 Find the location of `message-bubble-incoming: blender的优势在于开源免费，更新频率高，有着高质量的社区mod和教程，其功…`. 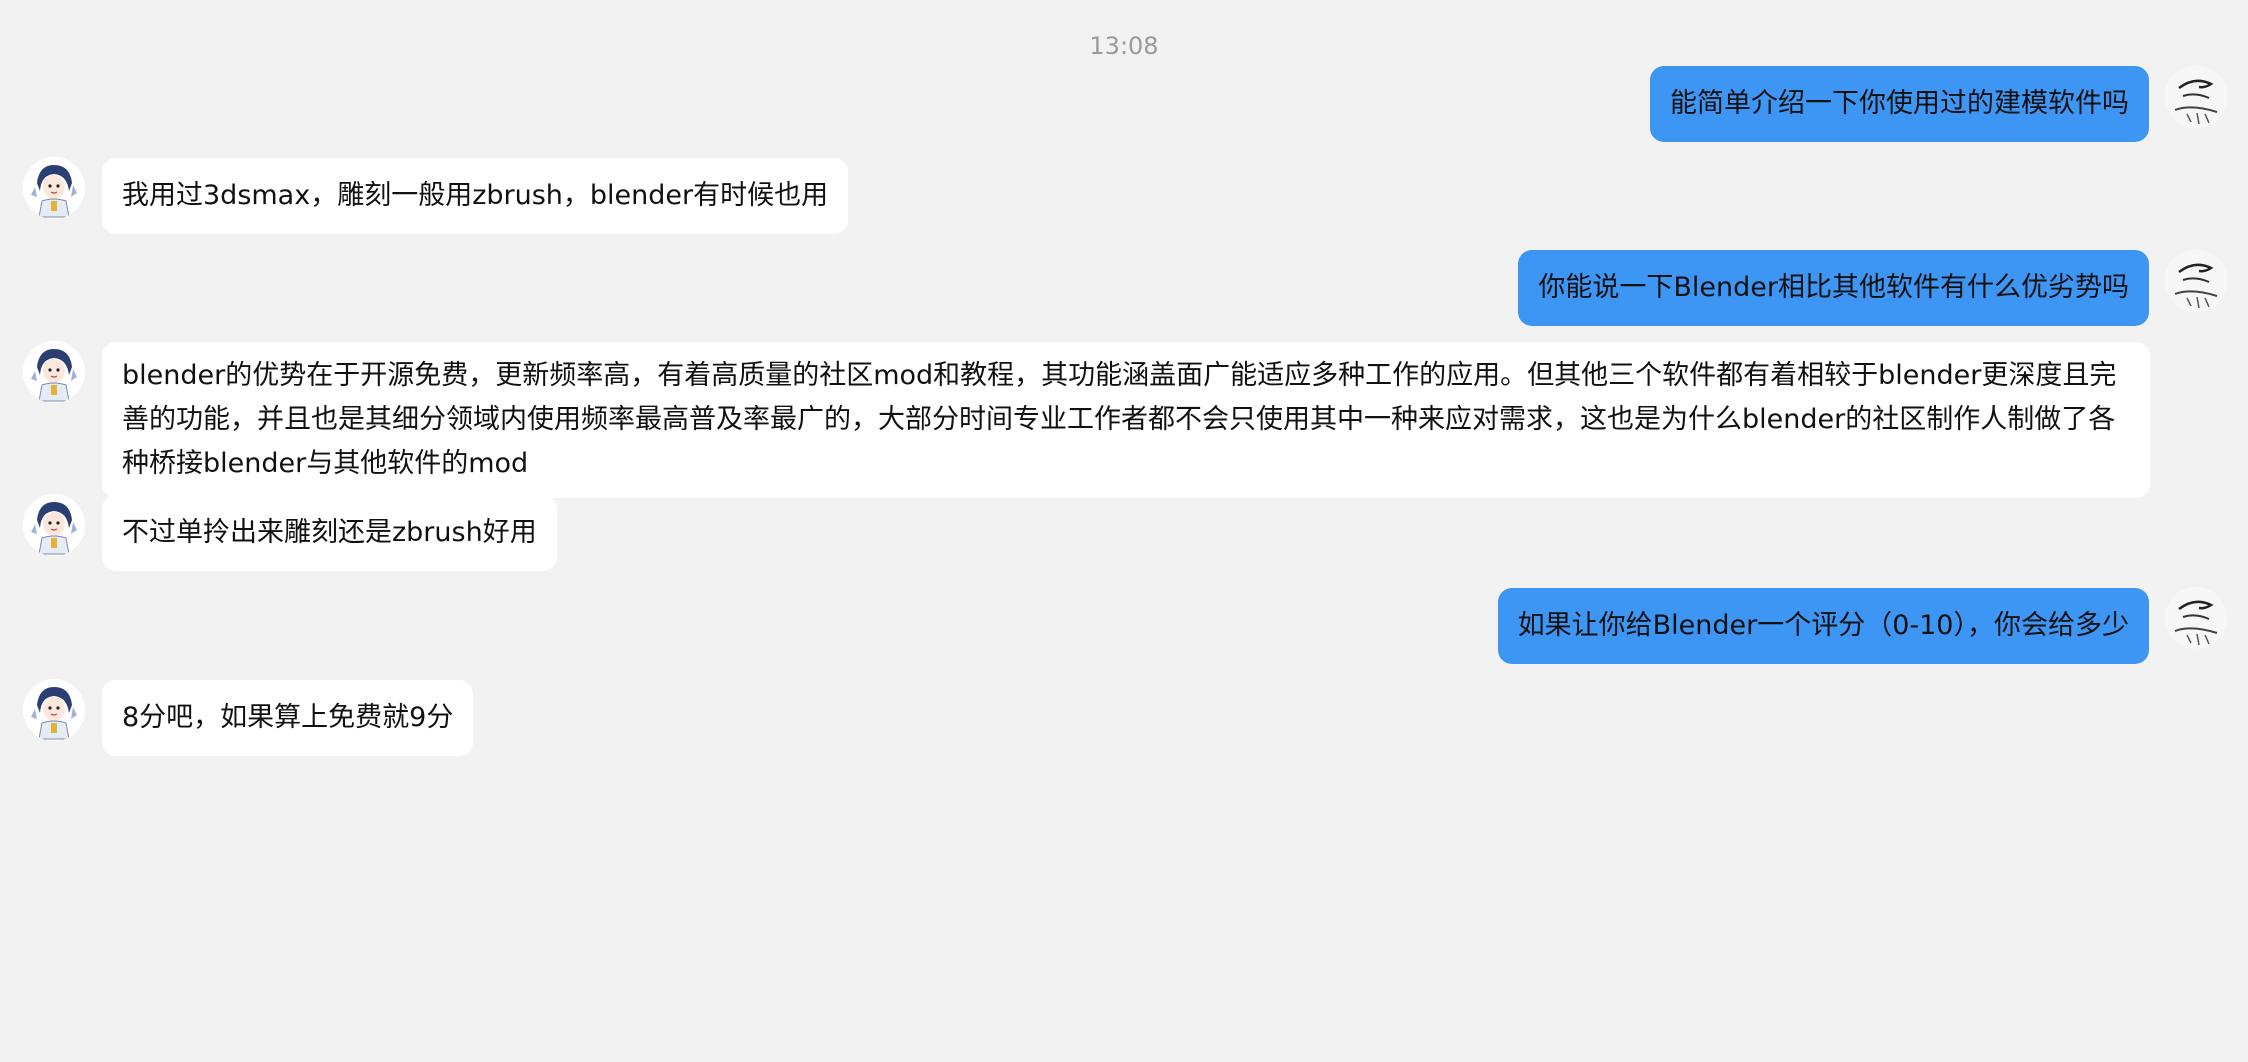

message-bubble-incoming: blender的优势在于开源免费，更新频率高，有着高质量的社区mod和教程，其功… is located at coordinates (1126, 420).